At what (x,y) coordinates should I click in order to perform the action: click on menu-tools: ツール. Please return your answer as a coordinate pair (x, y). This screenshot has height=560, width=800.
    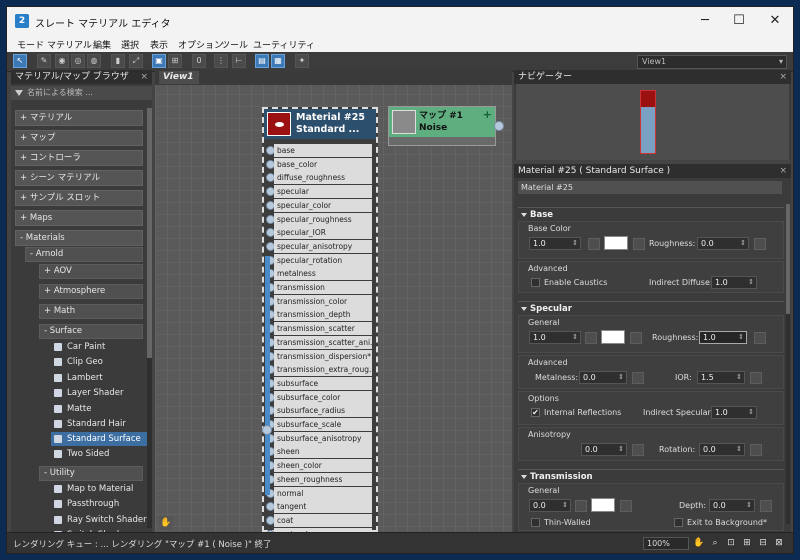
    Looking at the image, I should click on (234, 44).